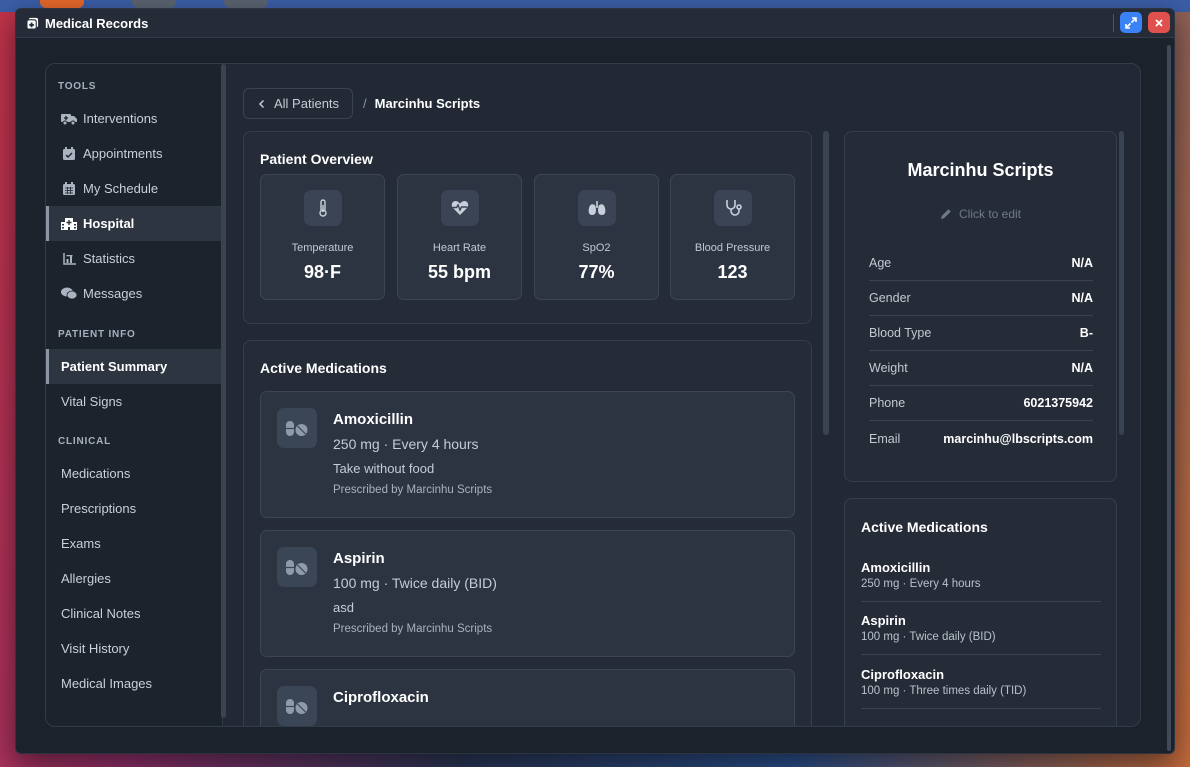  Describe the element at coordinates (527, 697) in the screenshot. I see `medication-item: Ciprofloxacin` at that location.